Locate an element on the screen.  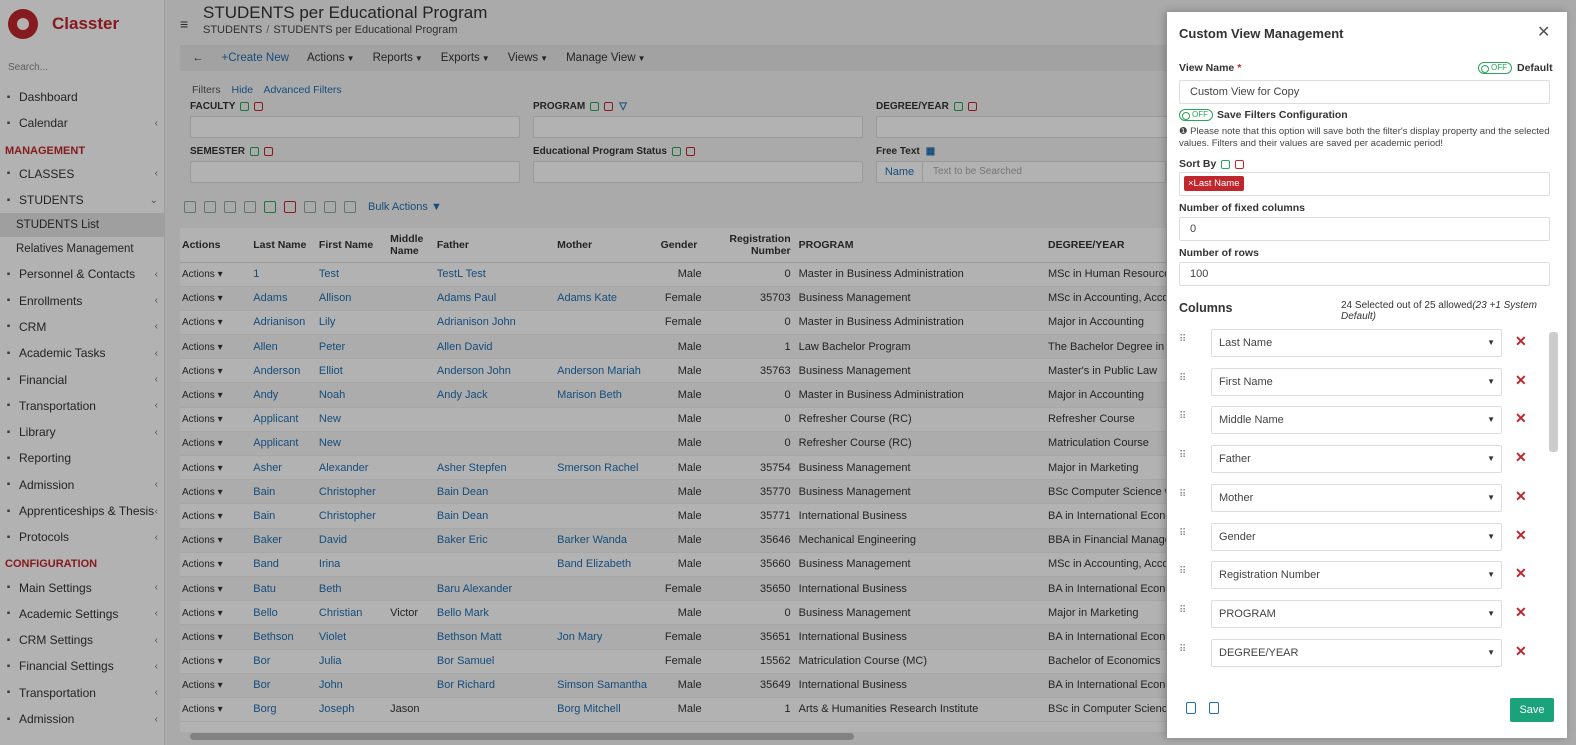
info-icon: ❶ is located at coordinates (1183, 131).